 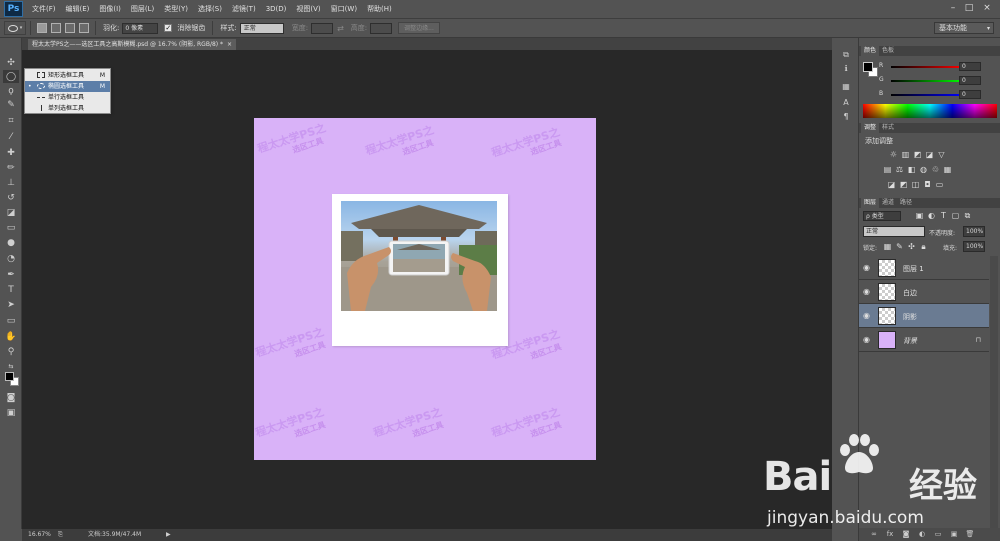 I want to click on filter-shape-icon: ▢, so click(x=955, y=215).